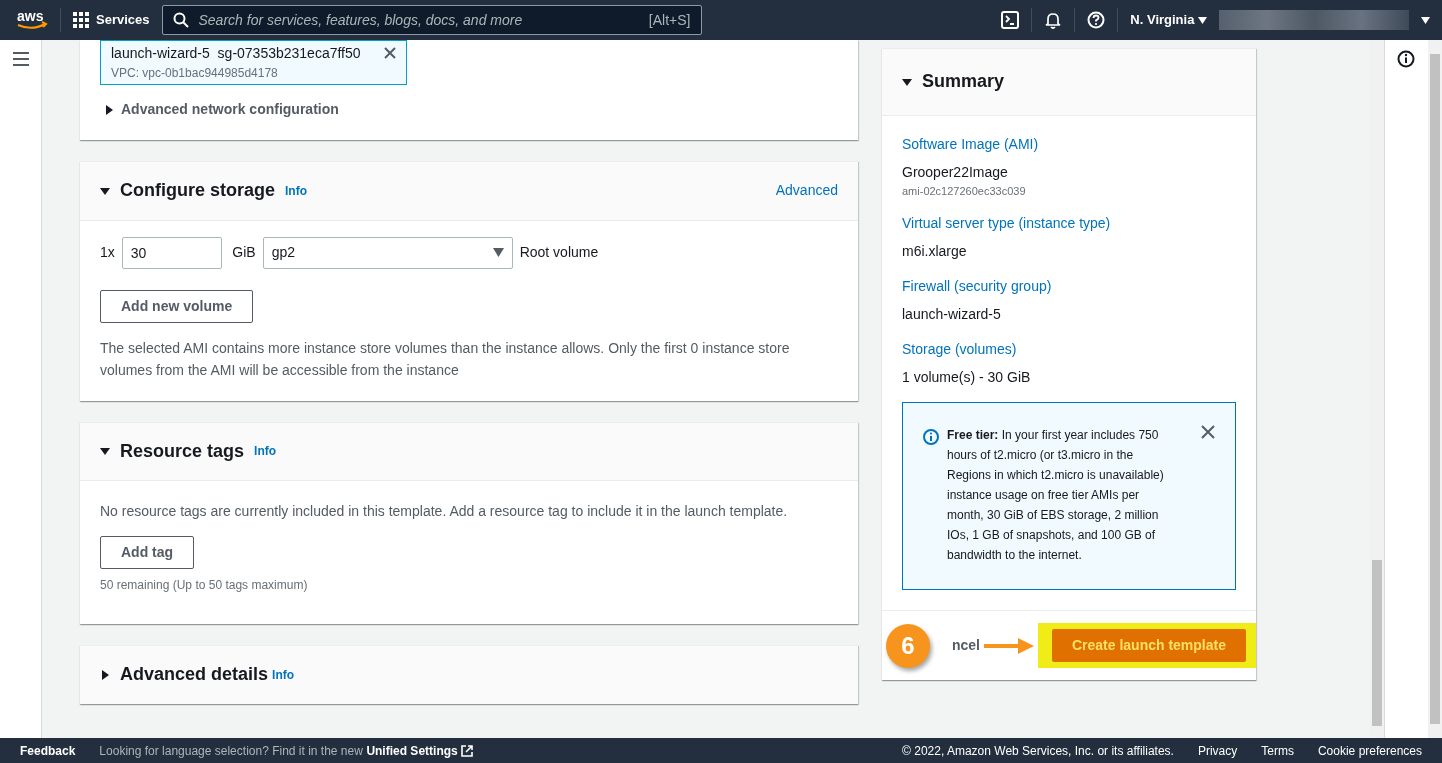 Image resolution: width=1442 pixels, height=763 pixels. What do you see at coordinates (1053, 20) in the screenshot?
I see `bell-icon` at bounding box center [1053, 20].